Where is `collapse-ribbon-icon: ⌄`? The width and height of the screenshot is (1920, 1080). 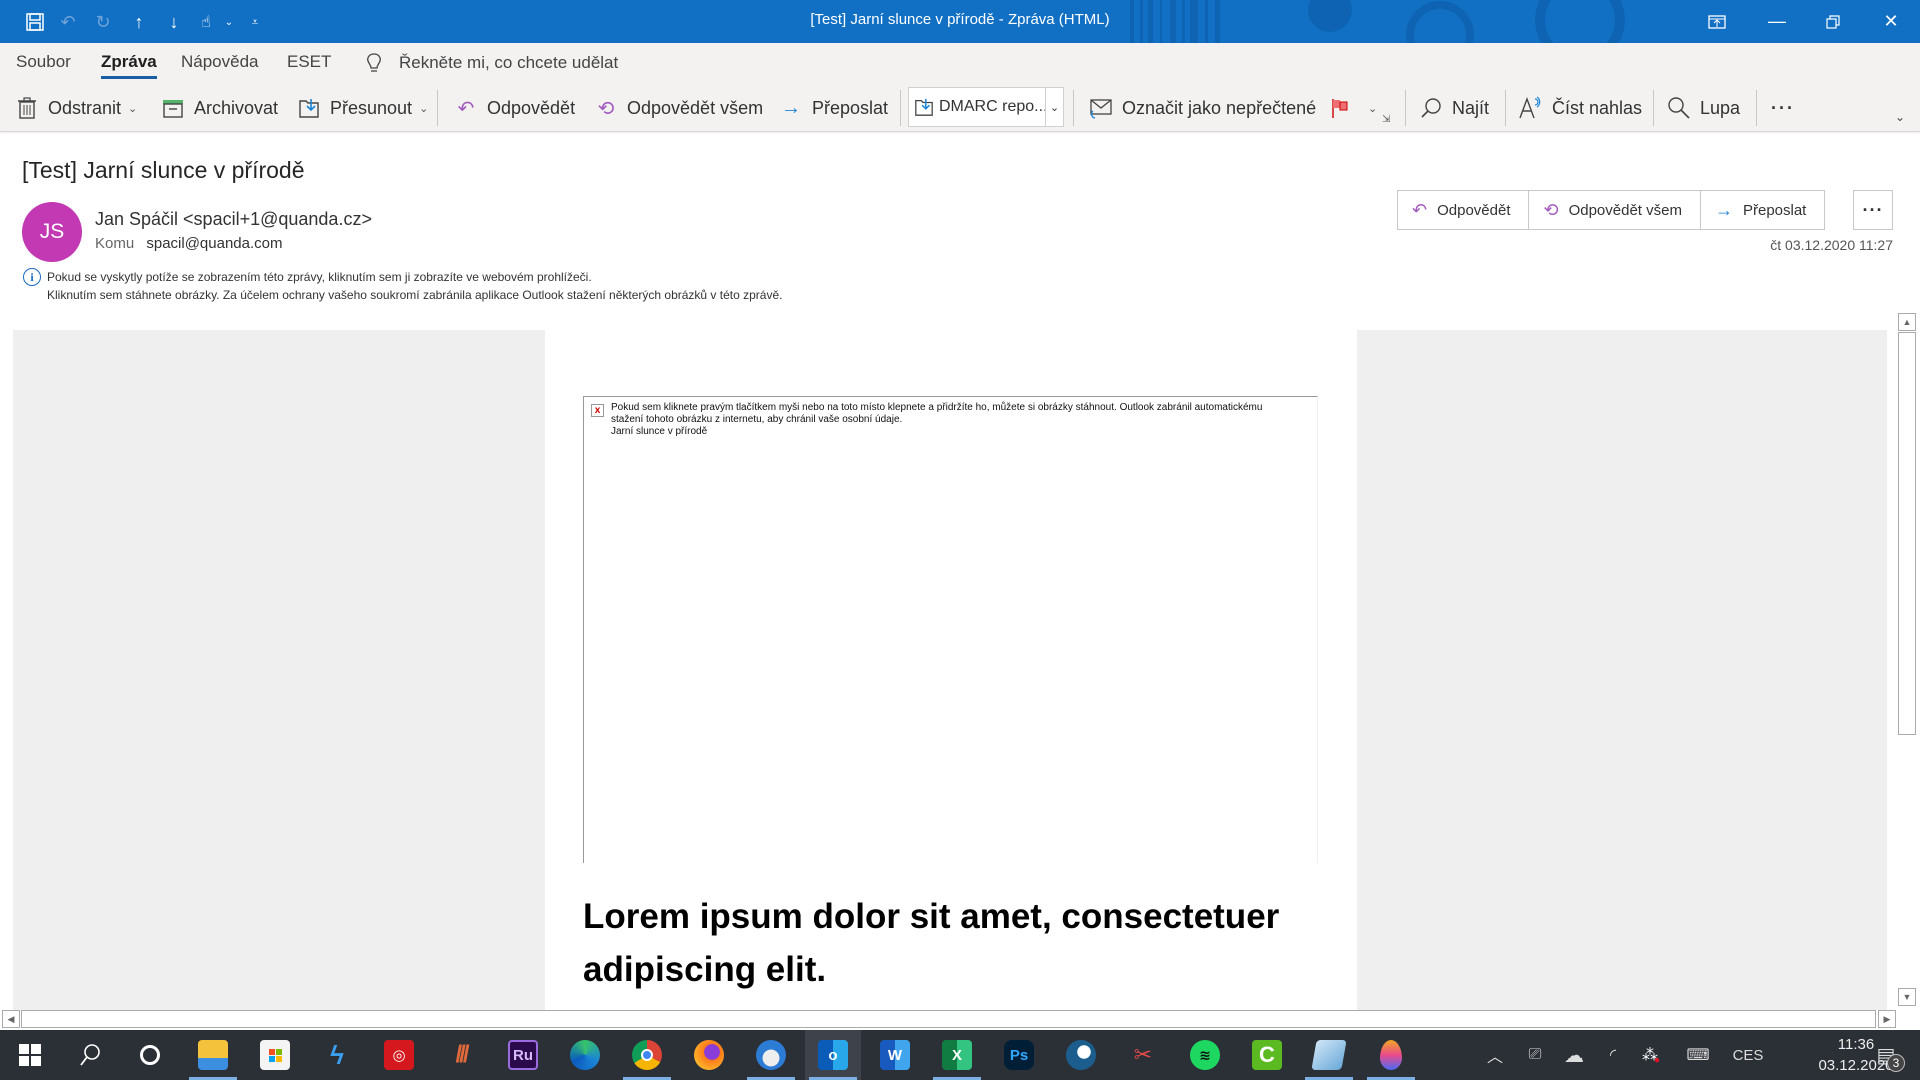 collapse-ribbon-icon: ⌄ is located at coordinates (1900, 117).